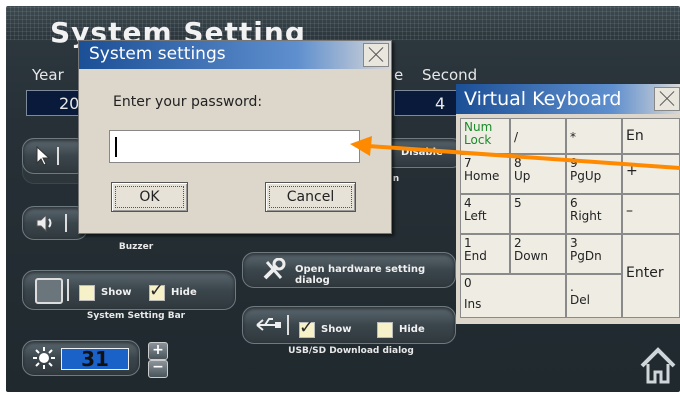  Describe the element at coordinates (515, 153) in the screenshot. I see `callout-arrow` at that location.